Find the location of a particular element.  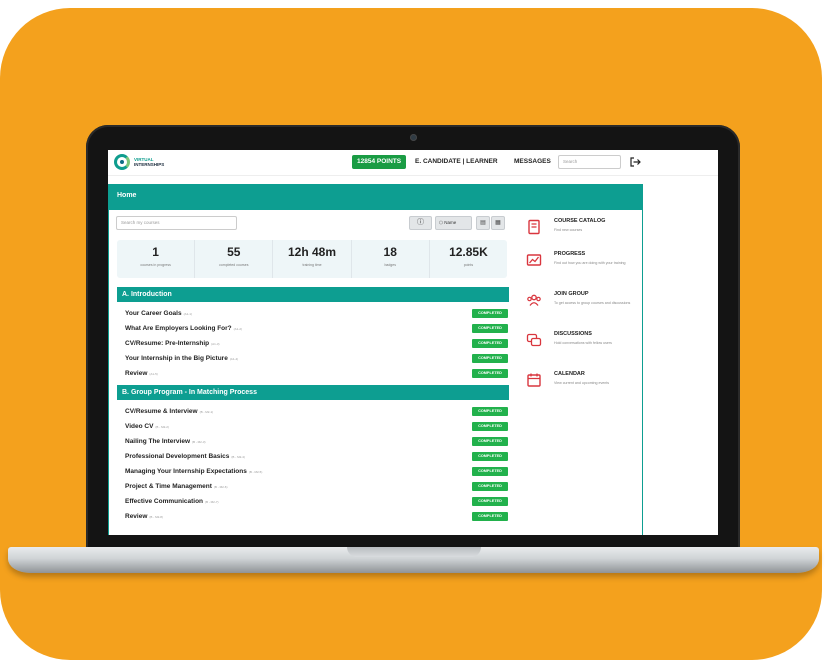

course-code: (B - M2-8) is located at coordinates (156, 517).